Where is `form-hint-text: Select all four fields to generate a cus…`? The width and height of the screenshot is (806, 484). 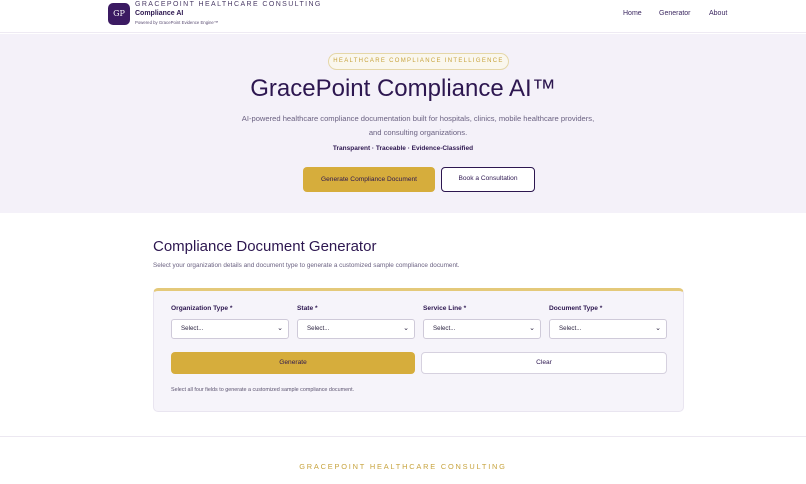 form-hint-text: Select all four fields to generate a cus… is located at coordinates (263, 390).